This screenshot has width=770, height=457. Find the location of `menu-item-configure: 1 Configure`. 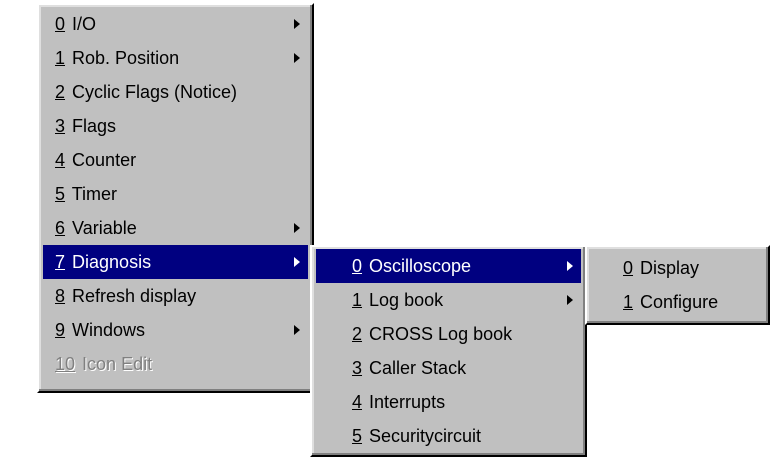

menu-item-configure: 1 Configure is located at coordinates (677, 302).